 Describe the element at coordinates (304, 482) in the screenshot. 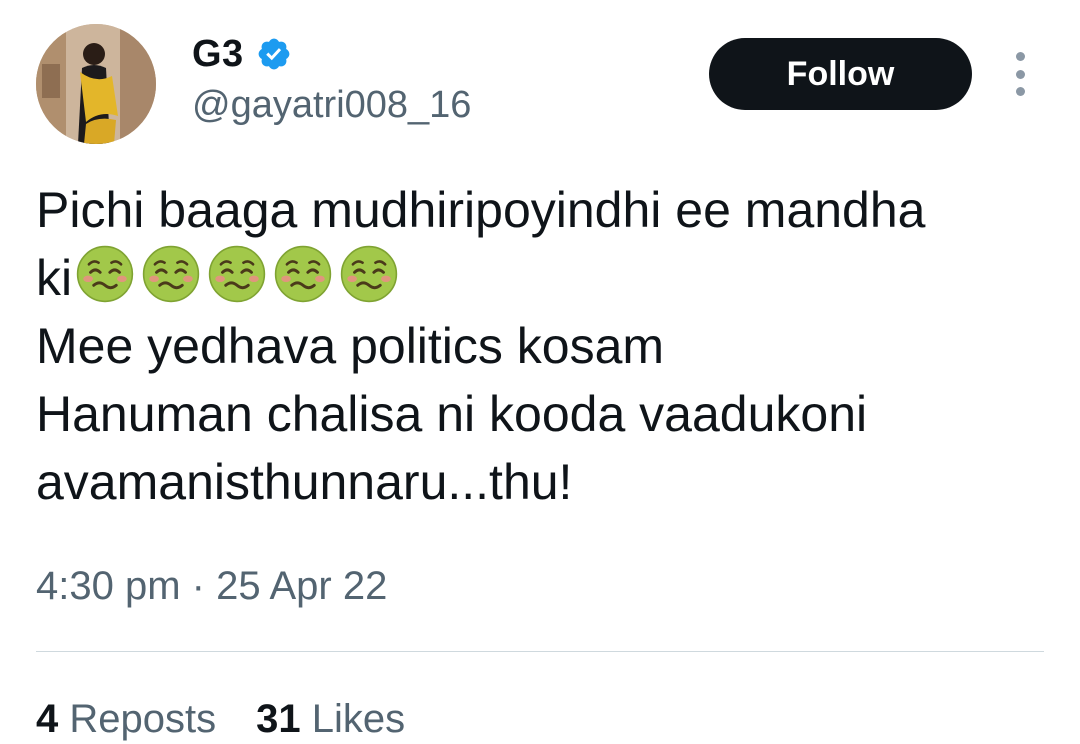

I see `tweet-line-5: avamanisthunnaru...thu!` at that location.